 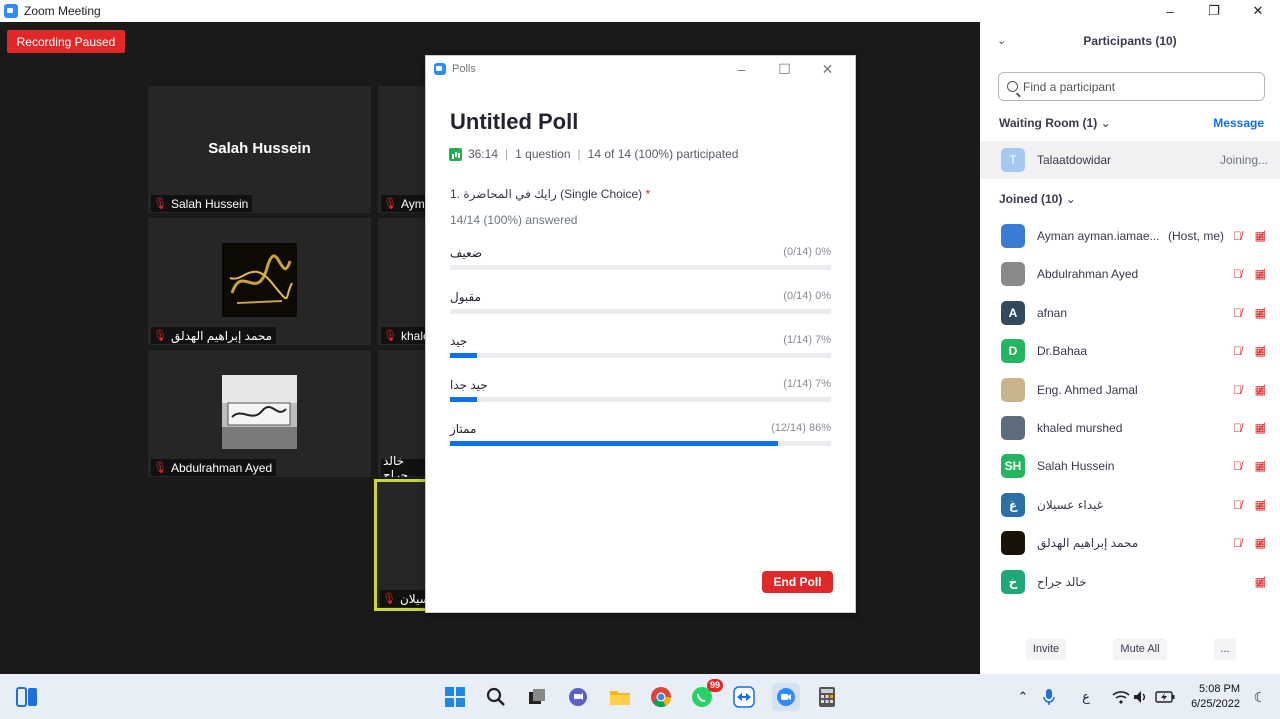 I want to click on waiting-room-header: Waiting Room (1) ⌄, so click(x=1055, y=123).